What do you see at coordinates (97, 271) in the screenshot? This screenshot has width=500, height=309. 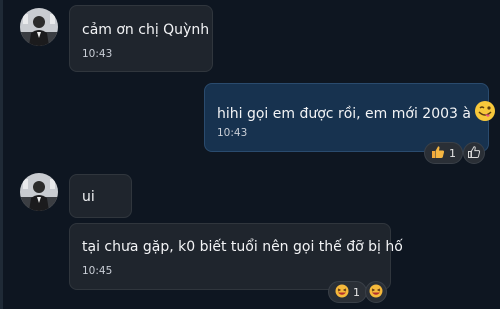 I see `message-time: 10:45` at bounding box center [97, 271].